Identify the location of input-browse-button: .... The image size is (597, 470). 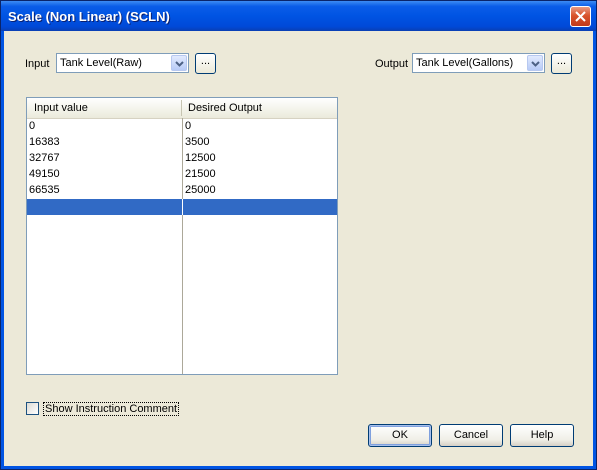
(205, 63).